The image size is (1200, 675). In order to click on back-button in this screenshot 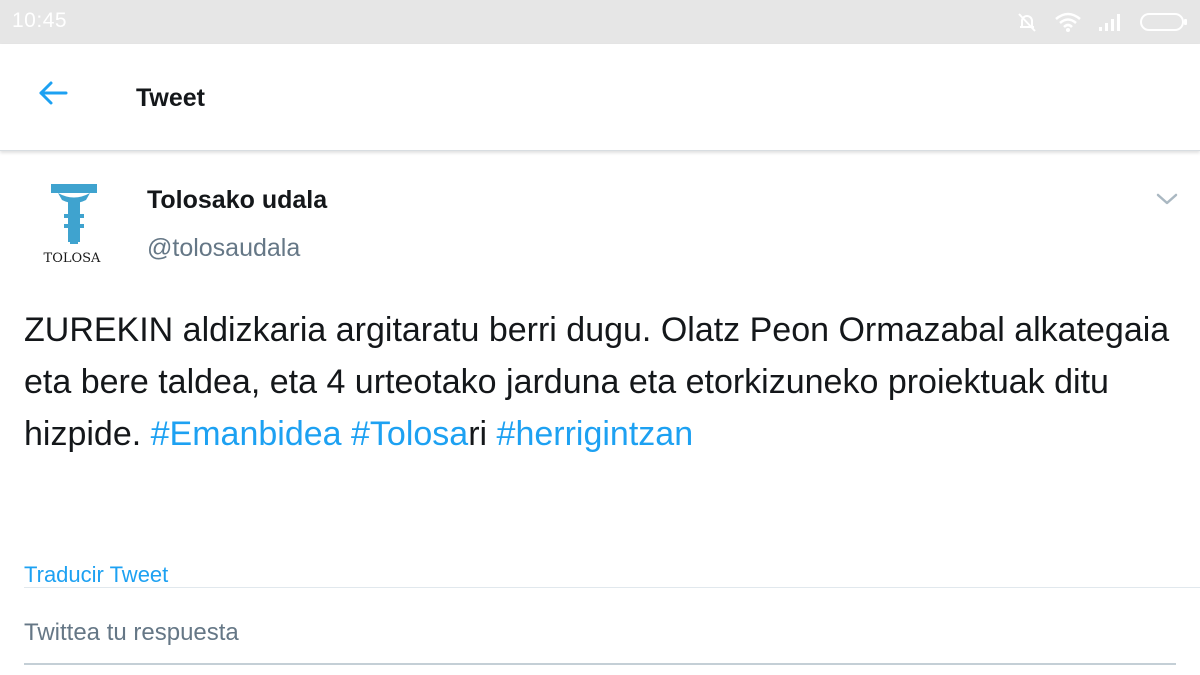, I will do `click(53, 95)`.